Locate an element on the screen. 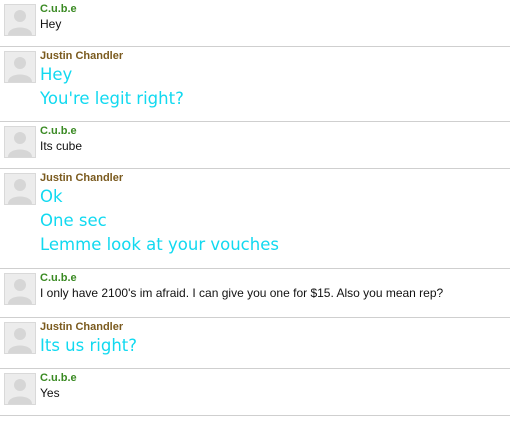  message-body: Hey You're legit right? is located at coordinates (112, 87).